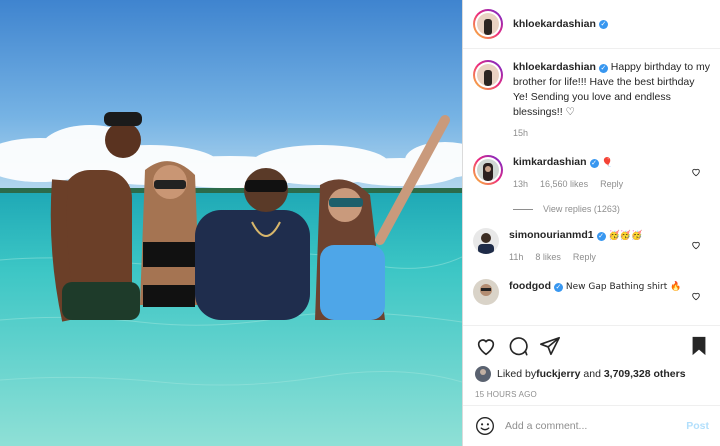 The width and height of the screenshot is (720, 446). Describe the element at coordinates (554, 67) in the screenshot. I see `caption-username: khloekardashian` at that location.